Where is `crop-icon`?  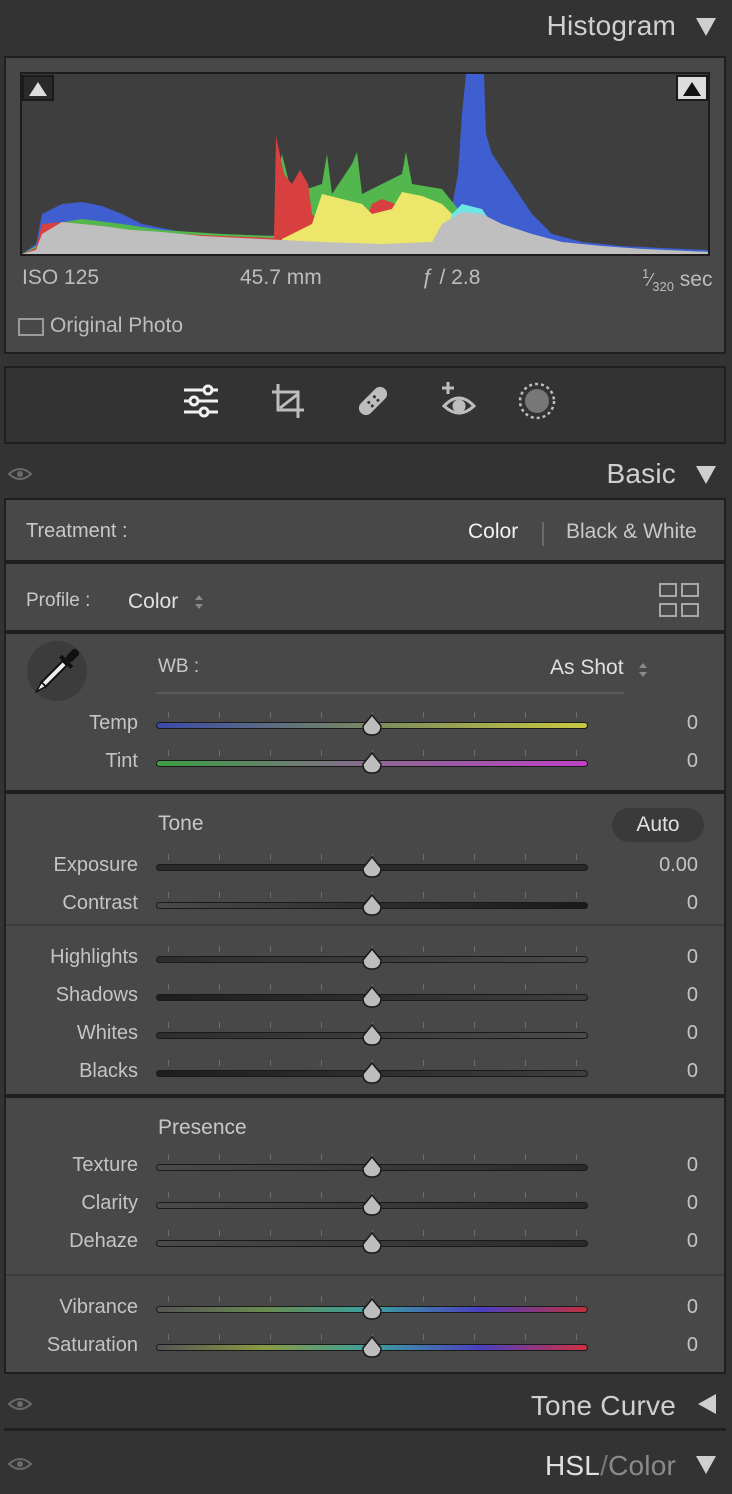
crop-icon is located at coordinates (289, 401).